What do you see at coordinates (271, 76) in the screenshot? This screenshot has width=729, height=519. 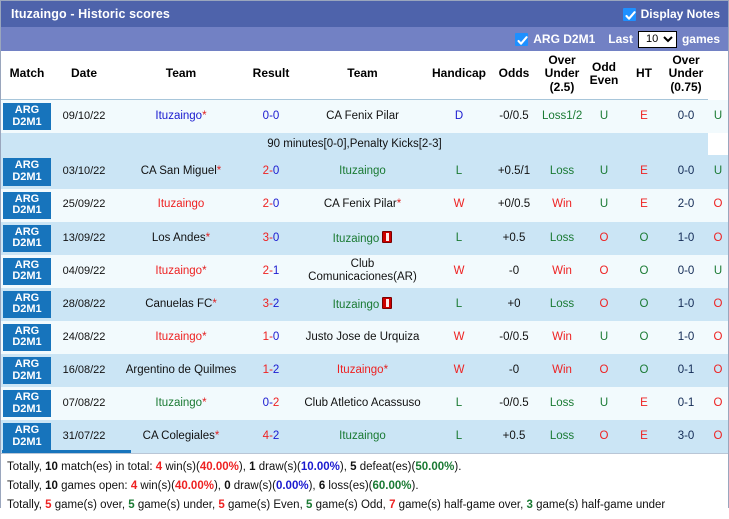 I see `column-header-3: Result` at bounding box center [271, 76].